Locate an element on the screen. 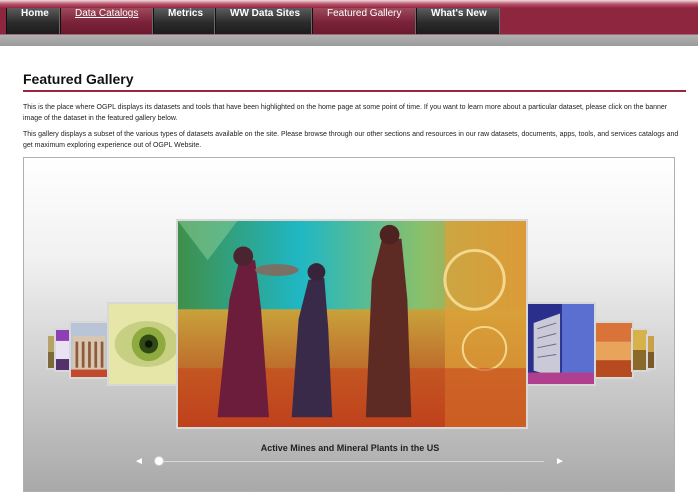 Image resolution: width=698 pixels, height=497 pixels. nav-home: Home is located at coordinates (33, 21).